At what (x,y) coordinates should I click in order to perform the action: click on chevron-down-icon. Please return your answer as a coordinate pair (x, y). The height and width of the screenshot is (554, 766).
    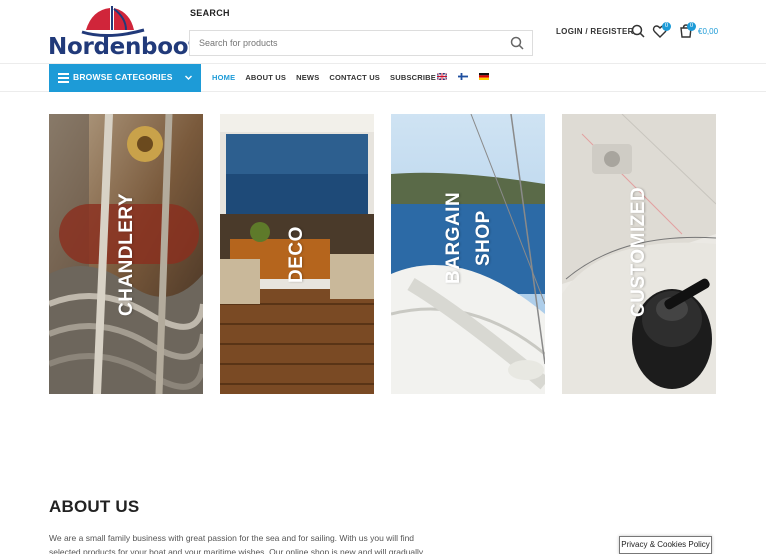
    Looking at the image, I should click on (188, 77).